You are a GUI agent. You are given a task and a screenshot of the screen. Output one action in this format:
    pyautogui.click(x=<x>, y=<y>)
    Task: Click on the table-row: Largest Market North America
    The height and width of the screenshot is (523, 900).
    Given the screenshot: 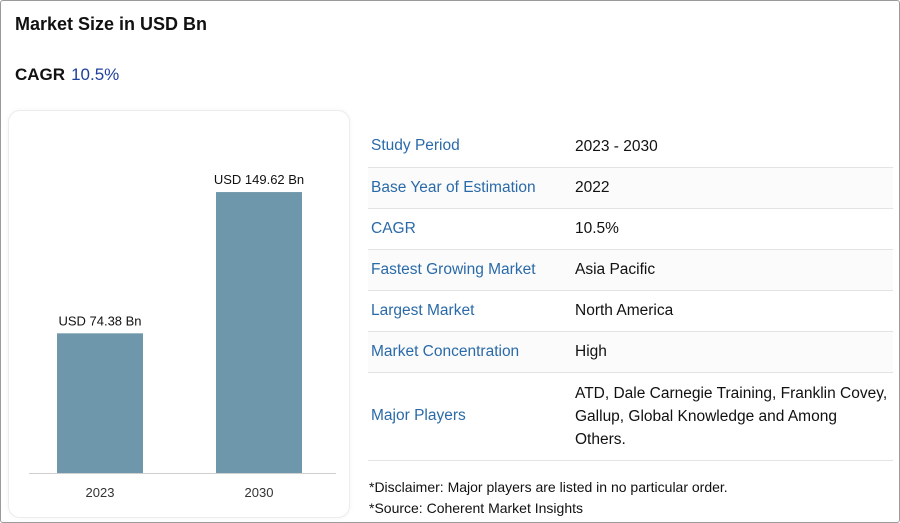 What is the action you would take?
    pyautogui.click(x=630, y=311)
    